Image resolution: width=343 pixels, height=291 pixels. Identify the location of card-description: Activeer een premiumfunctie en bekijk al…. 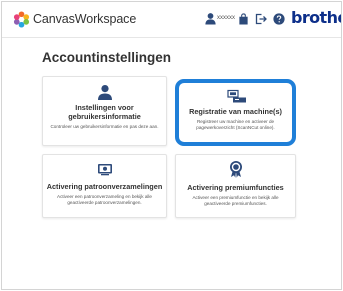
(235, 201).